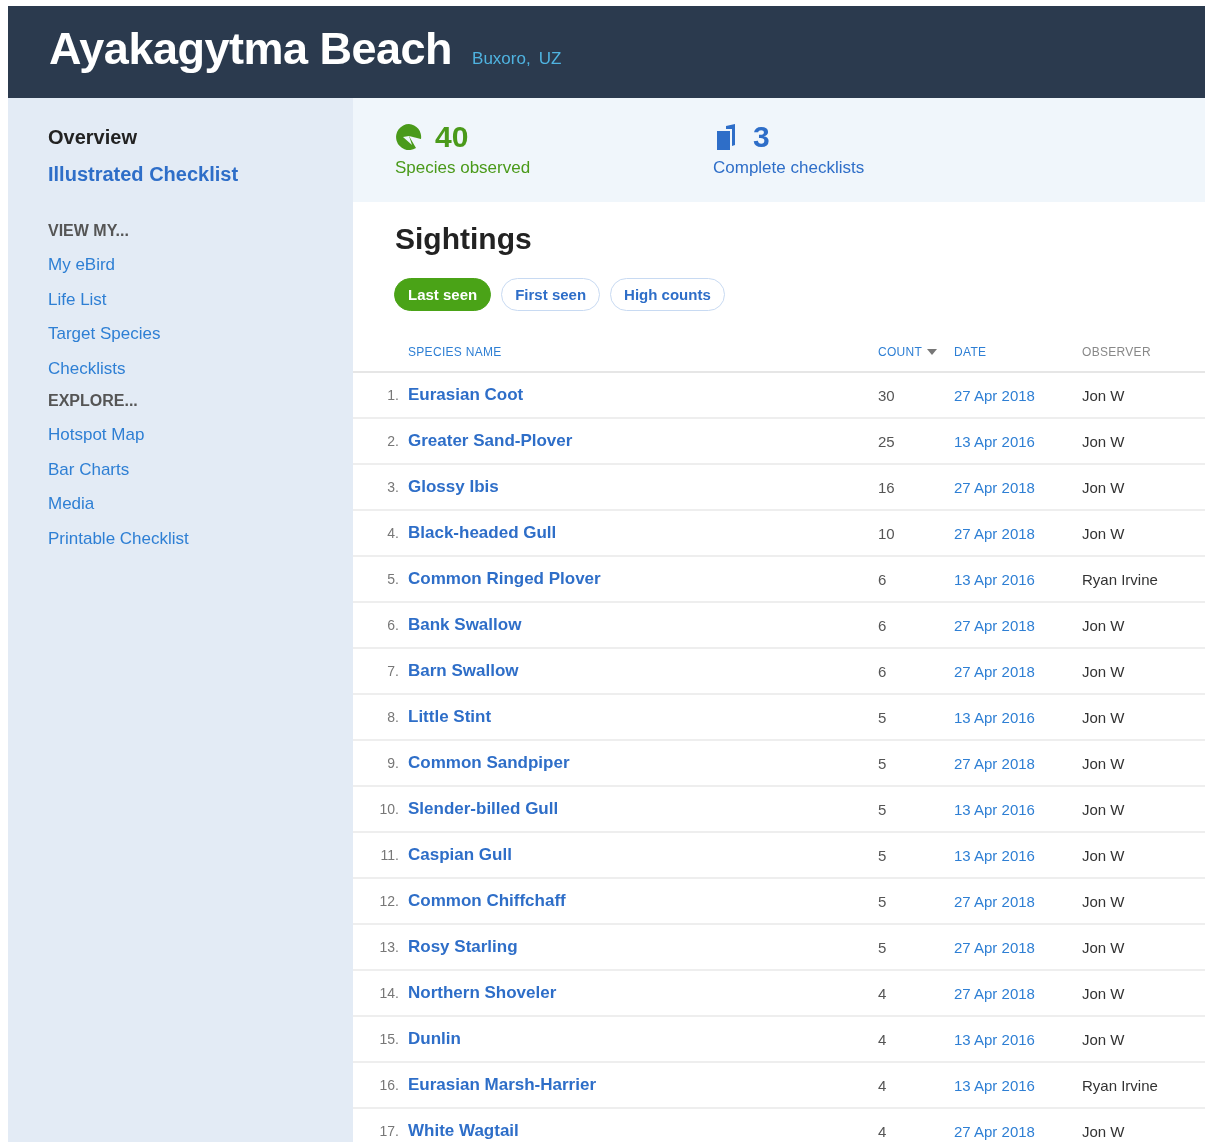  What do you see at coordinates (908, 352) in the screenshot?
I see `column-header: COUNT` at bounding box center [908, 352].